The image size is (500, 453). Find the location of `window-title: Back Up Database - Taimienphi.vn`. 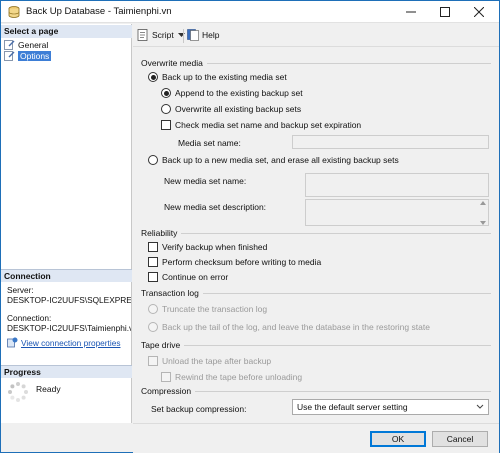

window-title: Back Up Database - Taimienphi.vn is located at coordinates (99, 11).